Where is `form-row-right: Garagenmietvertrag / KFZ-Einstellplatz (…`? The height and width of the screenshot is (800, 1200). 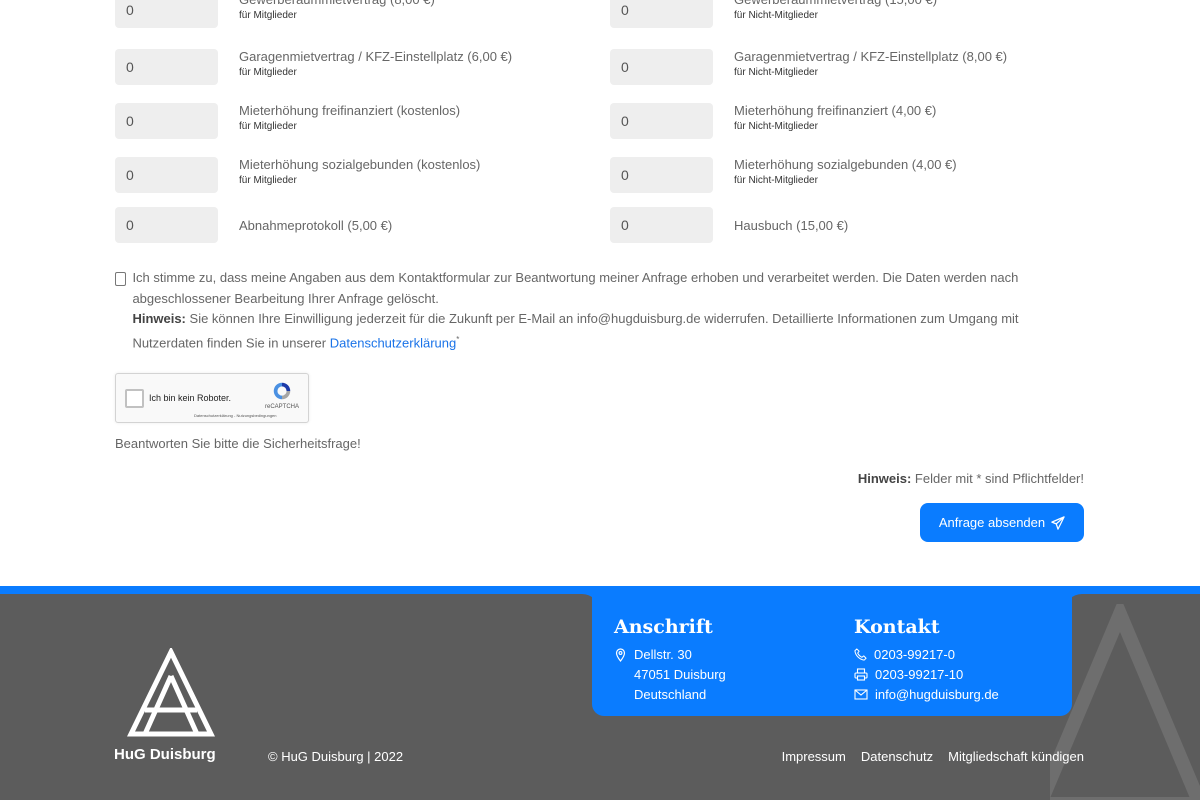 form-row-right: Garagenmietvertrag / KFZ-Einstellplatz (… is located at coordinates (808, 67).